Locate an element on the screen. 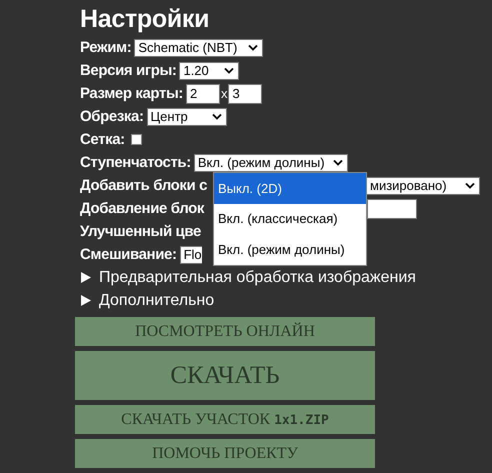 The width and height of the screenshot is (492, 473). select-field: мизировано) is located at coordinates (423, 185).